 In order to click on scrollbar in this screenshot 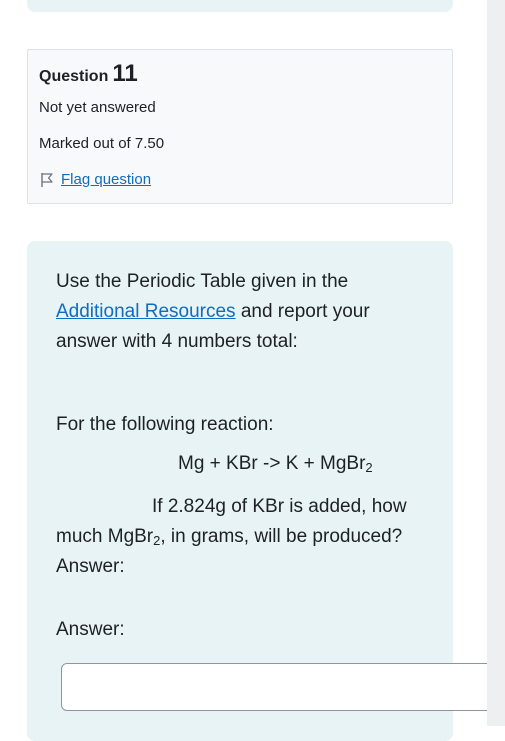, I will do `click(496, 363)`.